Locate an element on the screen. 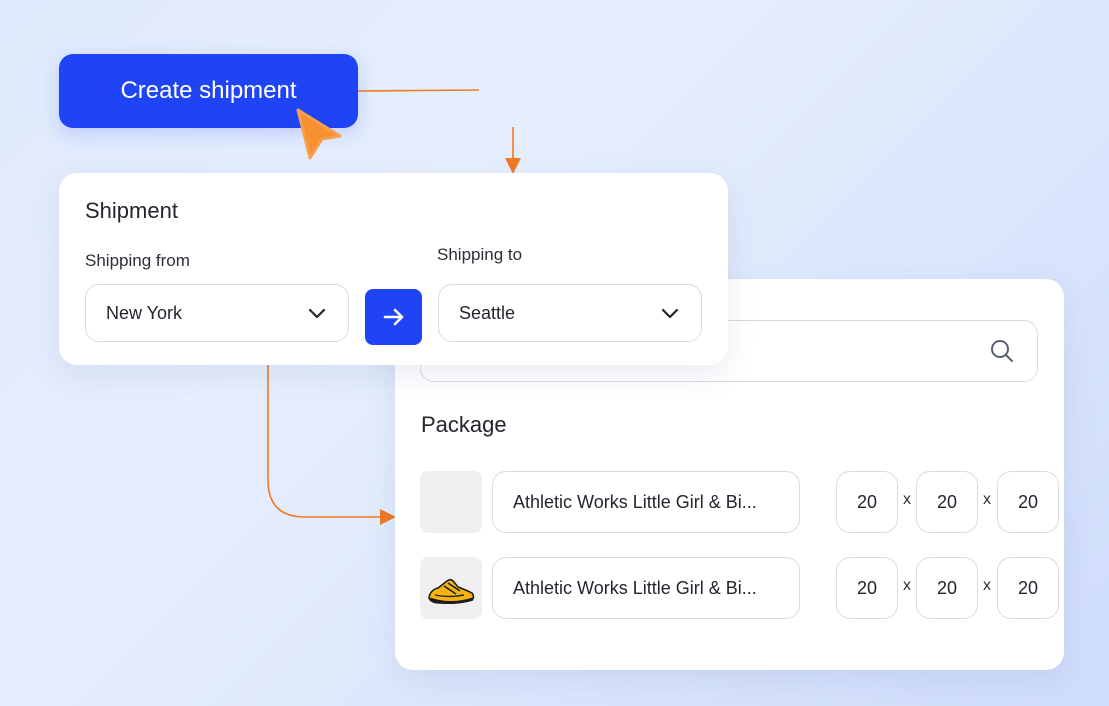 The height and width of the screenshot is (706, 1109). shipping-from-select: New York is located at coordinates (217, 313).